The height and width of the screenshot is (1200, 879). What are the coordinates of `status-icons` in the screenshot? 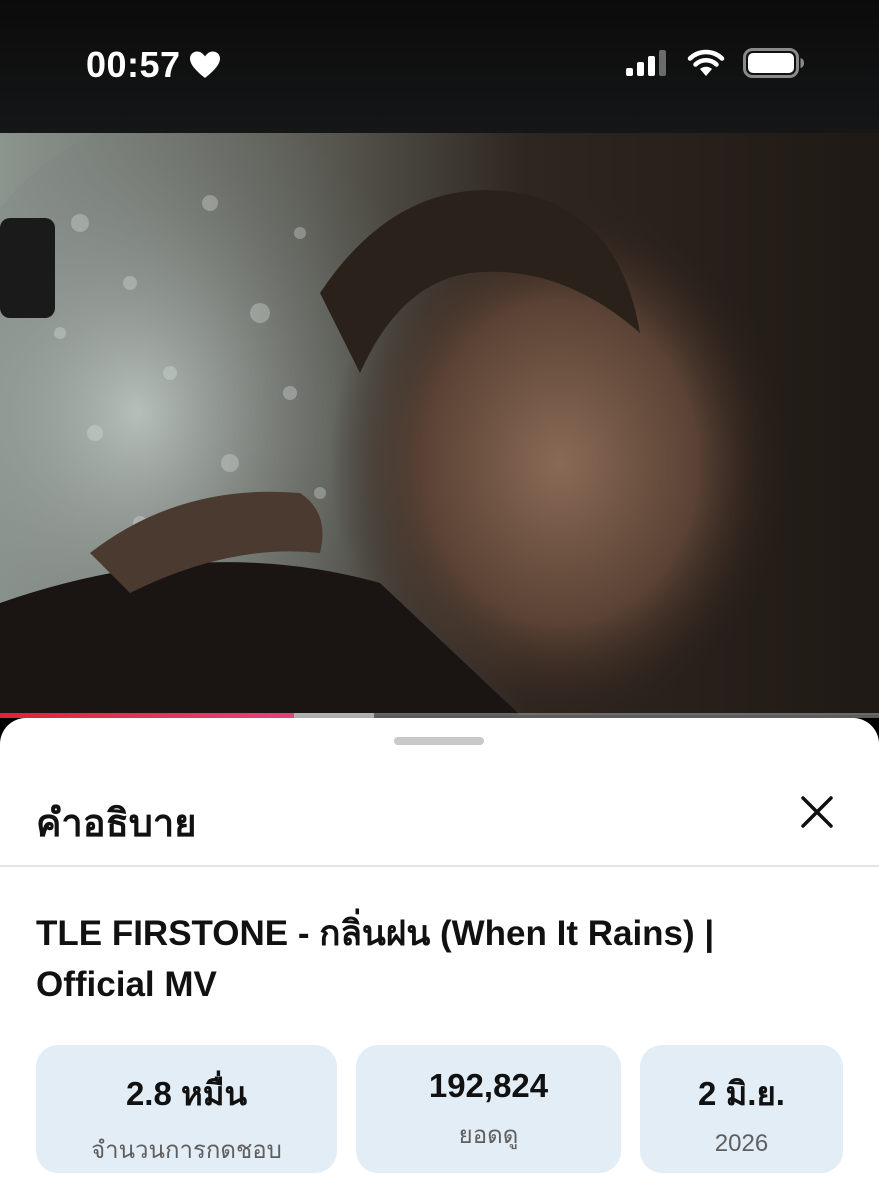 It's located at (715, 63).